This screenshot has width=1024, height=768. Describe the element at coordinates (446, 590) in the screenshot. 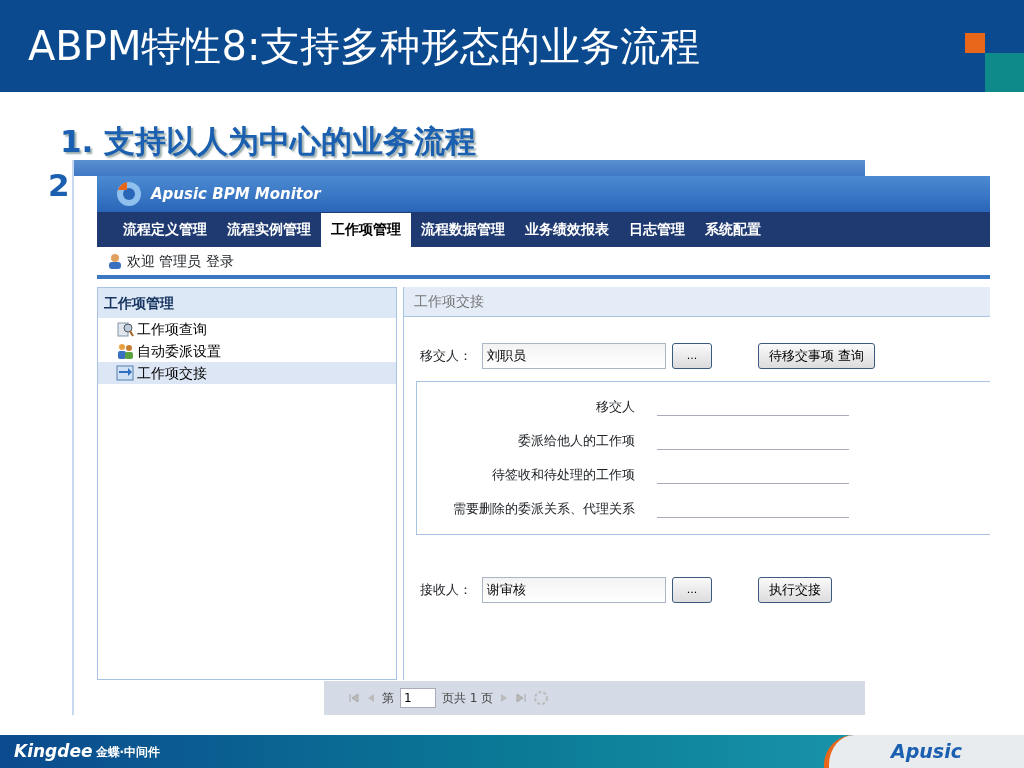

I see `field-label: 接收人：` at that location.